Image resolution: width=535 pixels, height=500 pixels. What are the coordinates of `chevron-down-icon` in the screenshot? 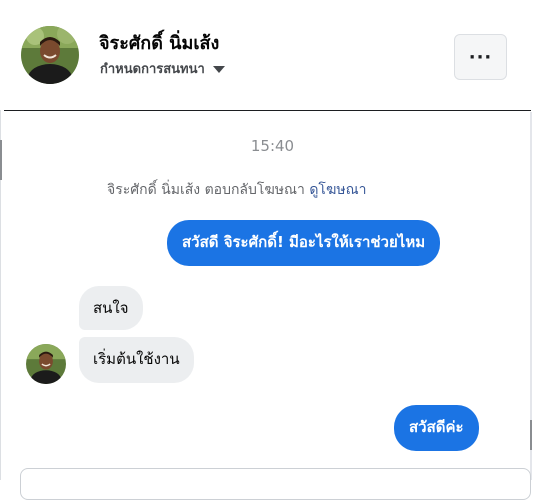 It's located at (218, 69).